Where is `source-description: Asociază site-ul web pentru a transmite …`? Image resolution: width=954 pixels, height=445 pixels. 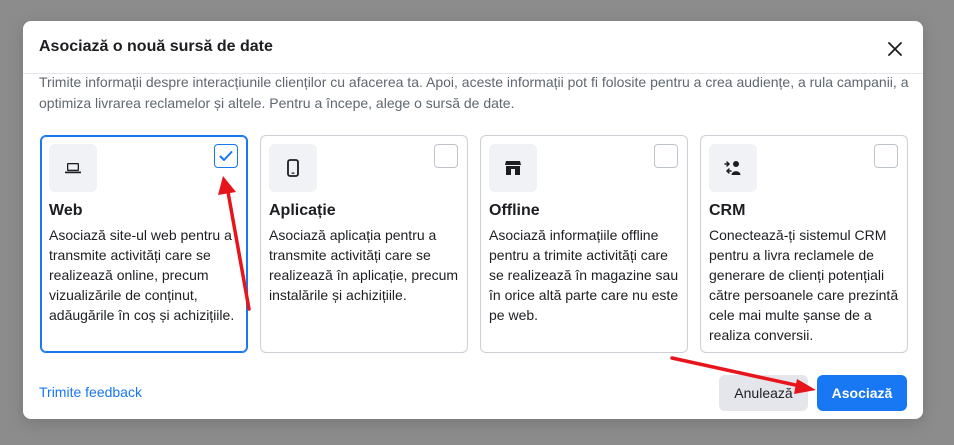
source-description: Asociază site-ul web pentru a transmite … is located at coordinates (142, 275).